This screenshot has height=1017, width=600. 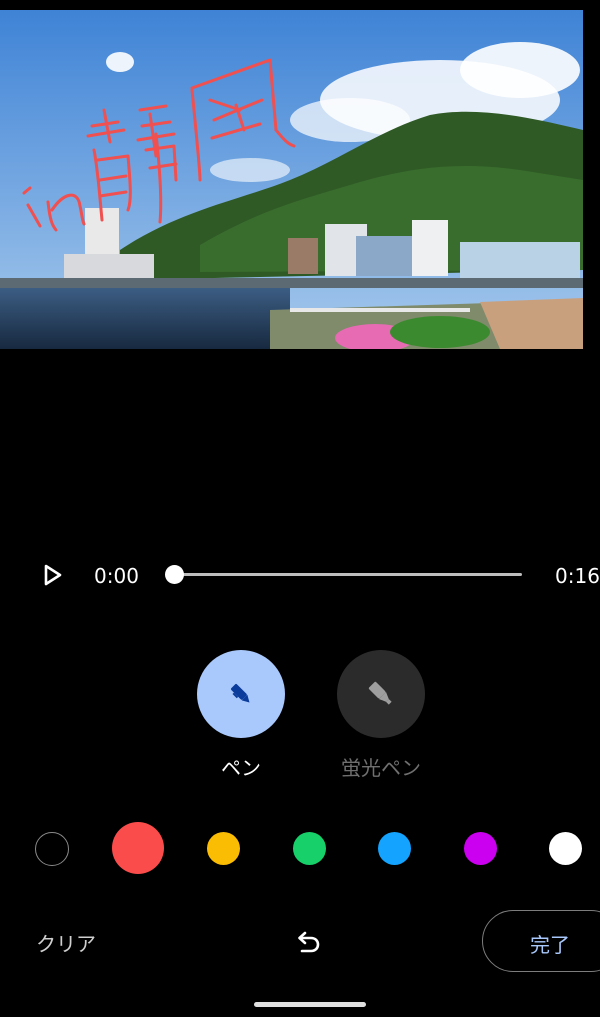 I want to click on highlighter-icon, so click(x=380, y=693).